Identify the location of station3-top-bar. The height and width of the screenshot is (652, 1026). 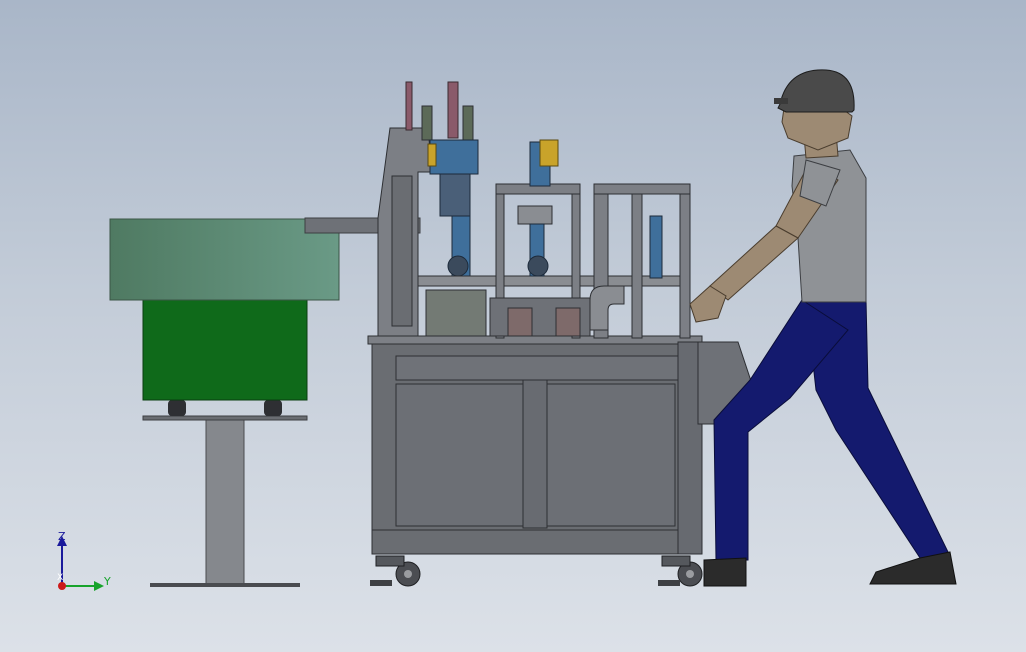
(642, 189).